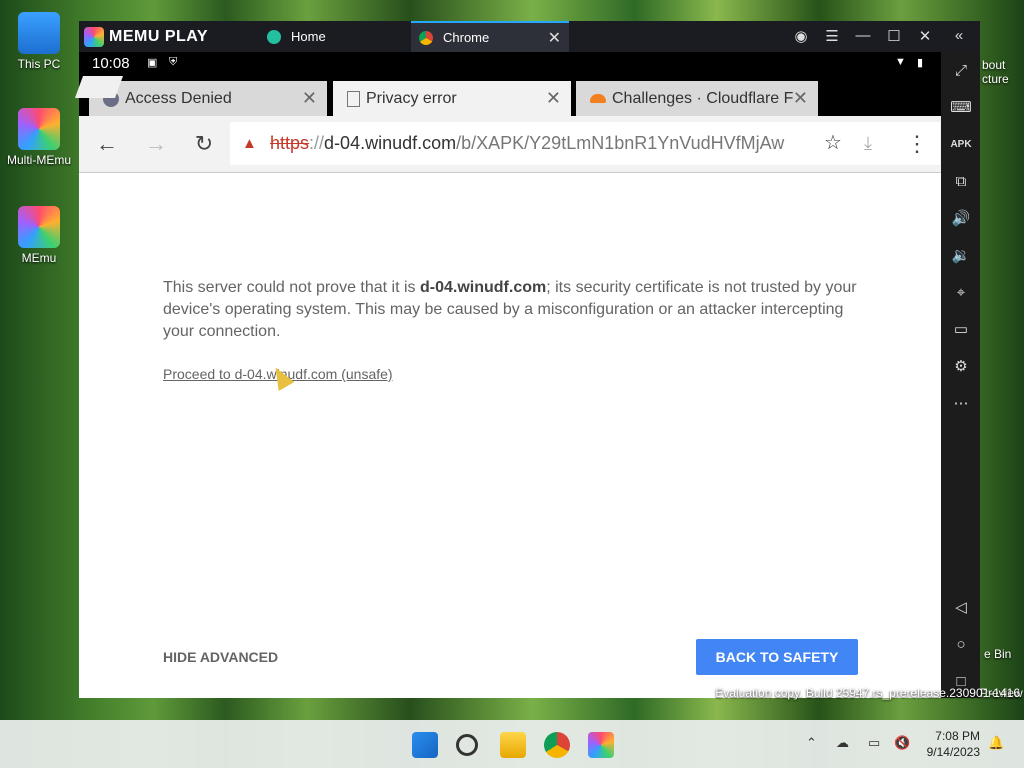  I want to click on error-message-host: d-04.winudf.com, so click(483, 287).